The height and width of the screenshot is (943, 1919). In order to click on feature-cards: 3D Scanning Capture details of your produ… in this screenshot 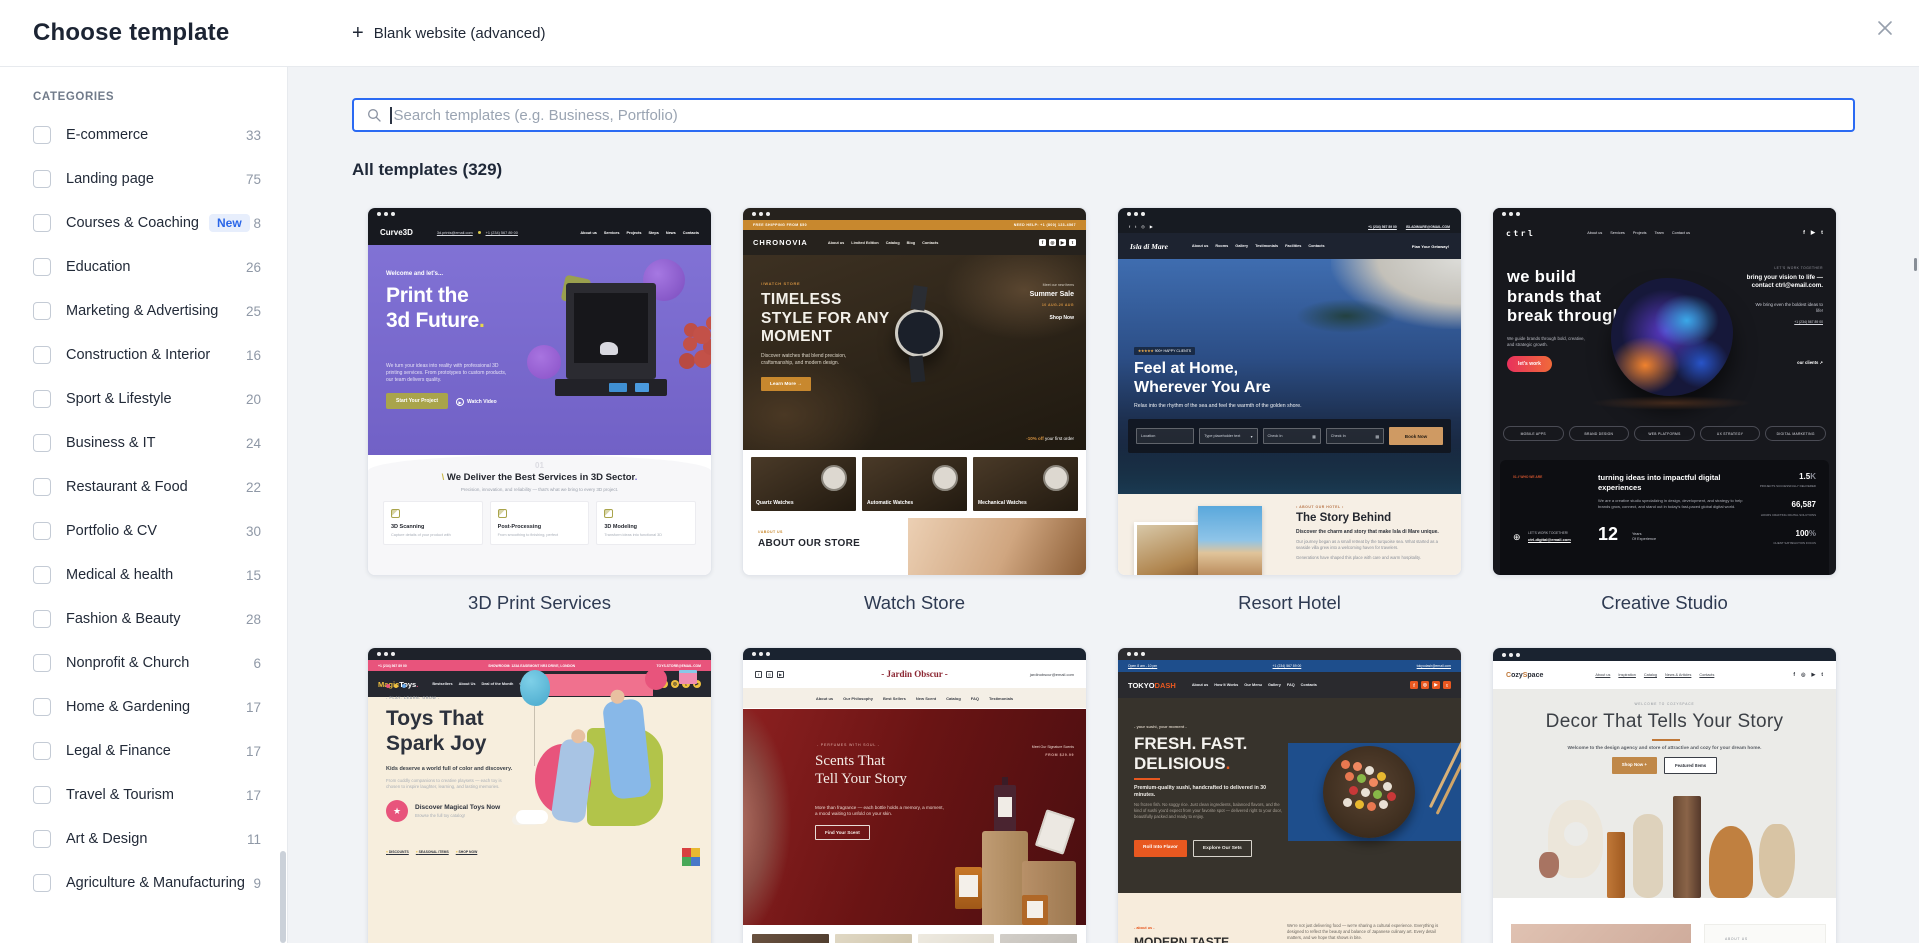, I will do `click(540, 523)`.